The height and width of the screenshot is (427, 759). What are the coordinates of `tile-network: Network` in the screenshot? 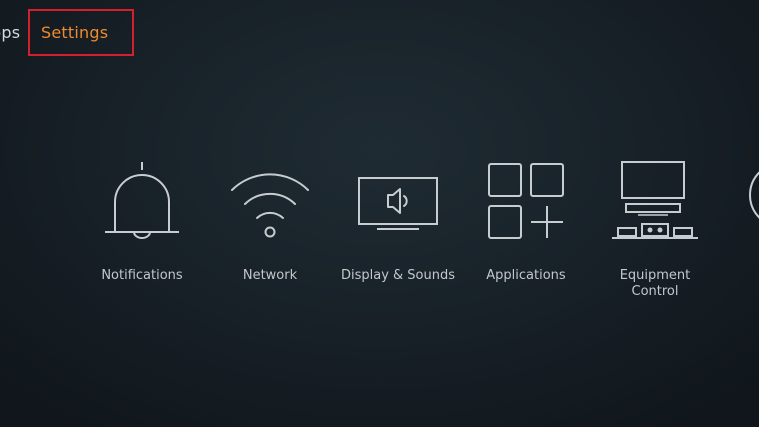 It's located at (270, 230).